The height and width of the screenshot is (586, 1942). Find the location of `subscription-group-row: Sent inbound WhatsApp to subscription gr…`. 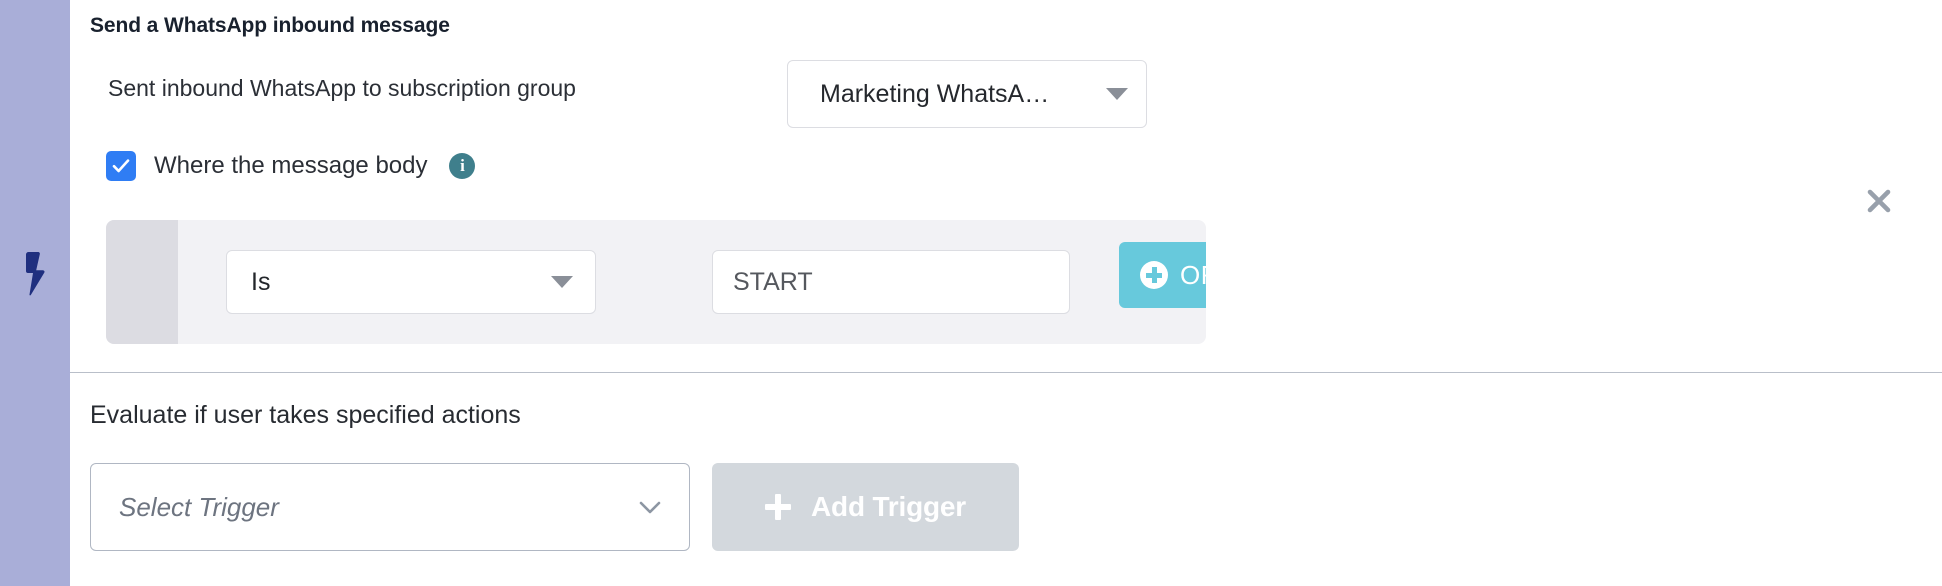

subscription-group-row: Sent inbound WhatsApp to subscription gr… is located at coordinates (640, 94).